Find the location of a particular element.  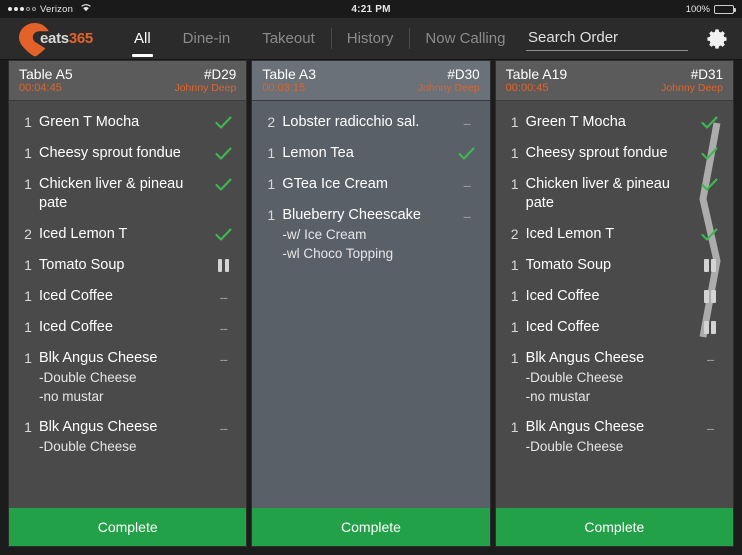

search-input is located at coordinates (607, 38).